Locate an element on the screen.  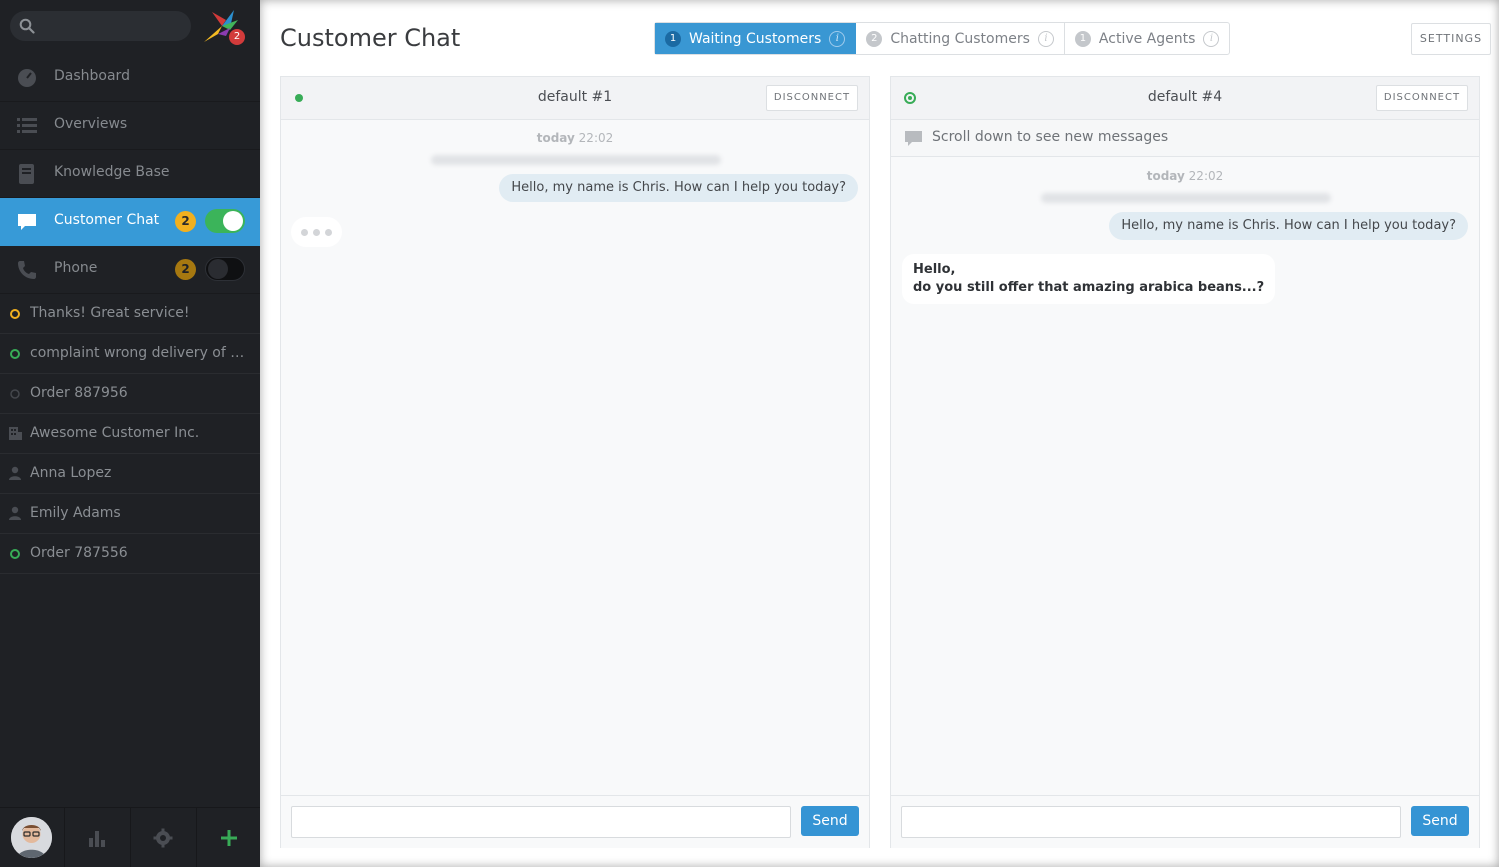
tab-waiting-customers: 1 Waiting Customers i is located at coordinates (756, 38).